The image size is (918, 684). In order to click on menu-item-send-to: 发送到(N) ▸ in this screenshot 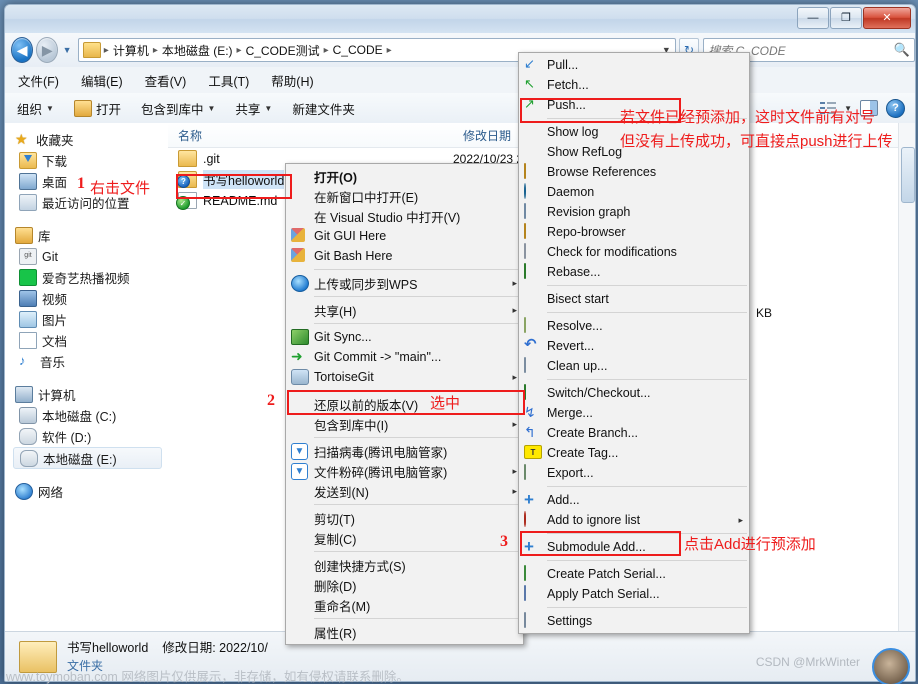, I will do `click(404, 491)`.